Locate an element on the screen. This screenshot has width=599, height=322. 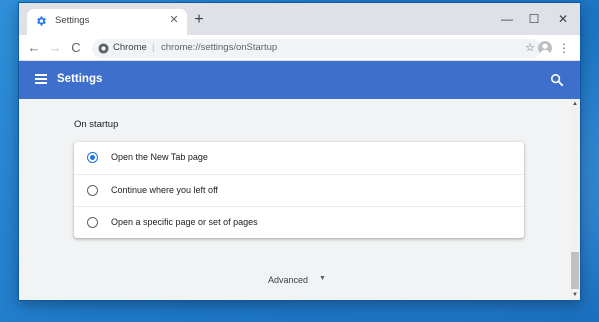
address-bar: Chrome | chrome://settings/onStartup ☆ is located at coordinates (316, 48).